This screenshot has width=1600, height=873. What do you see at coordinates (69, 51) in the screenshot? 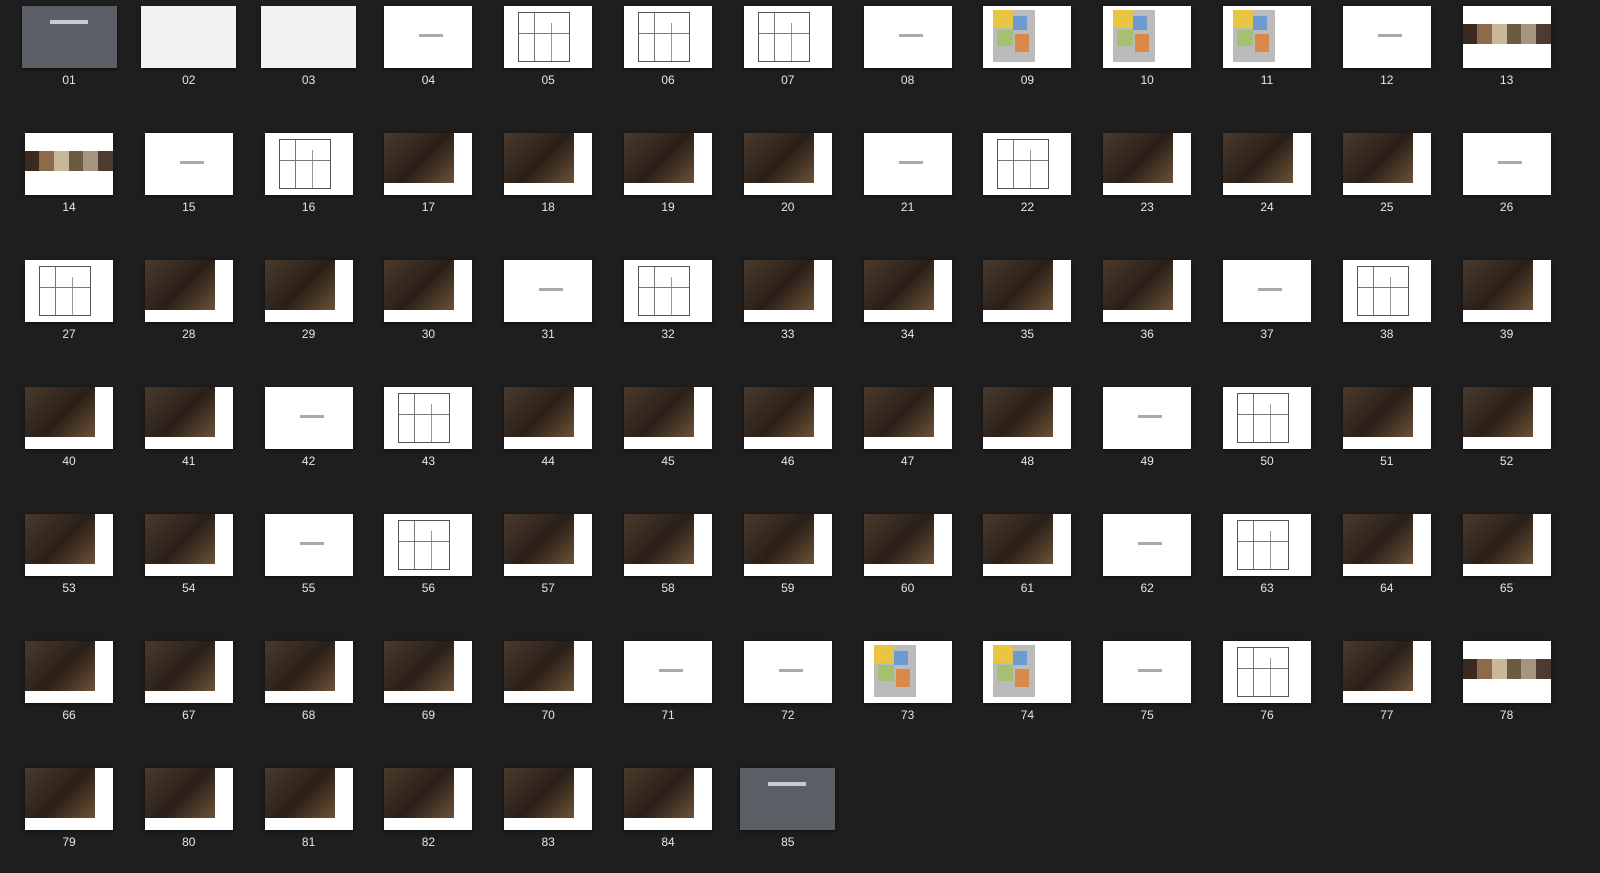
I see `slide-thumbnail: 01` at bounding box center [69, 51].